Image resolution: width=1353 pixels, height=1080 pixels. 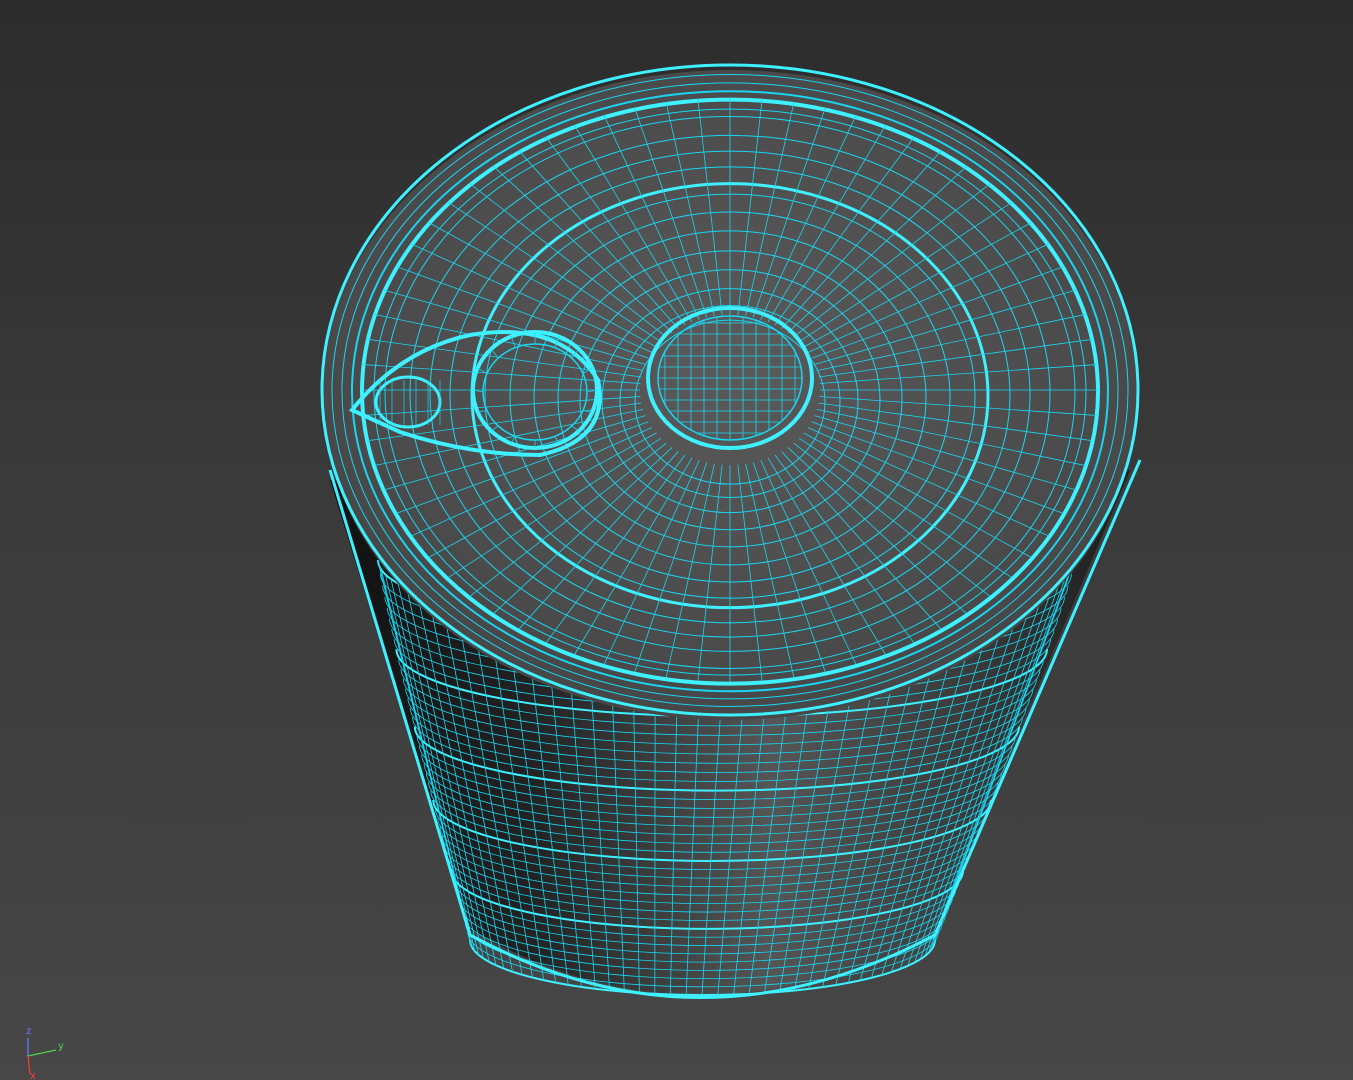 I want to click on x-axis-label: x, so click(x=33, y=1075).